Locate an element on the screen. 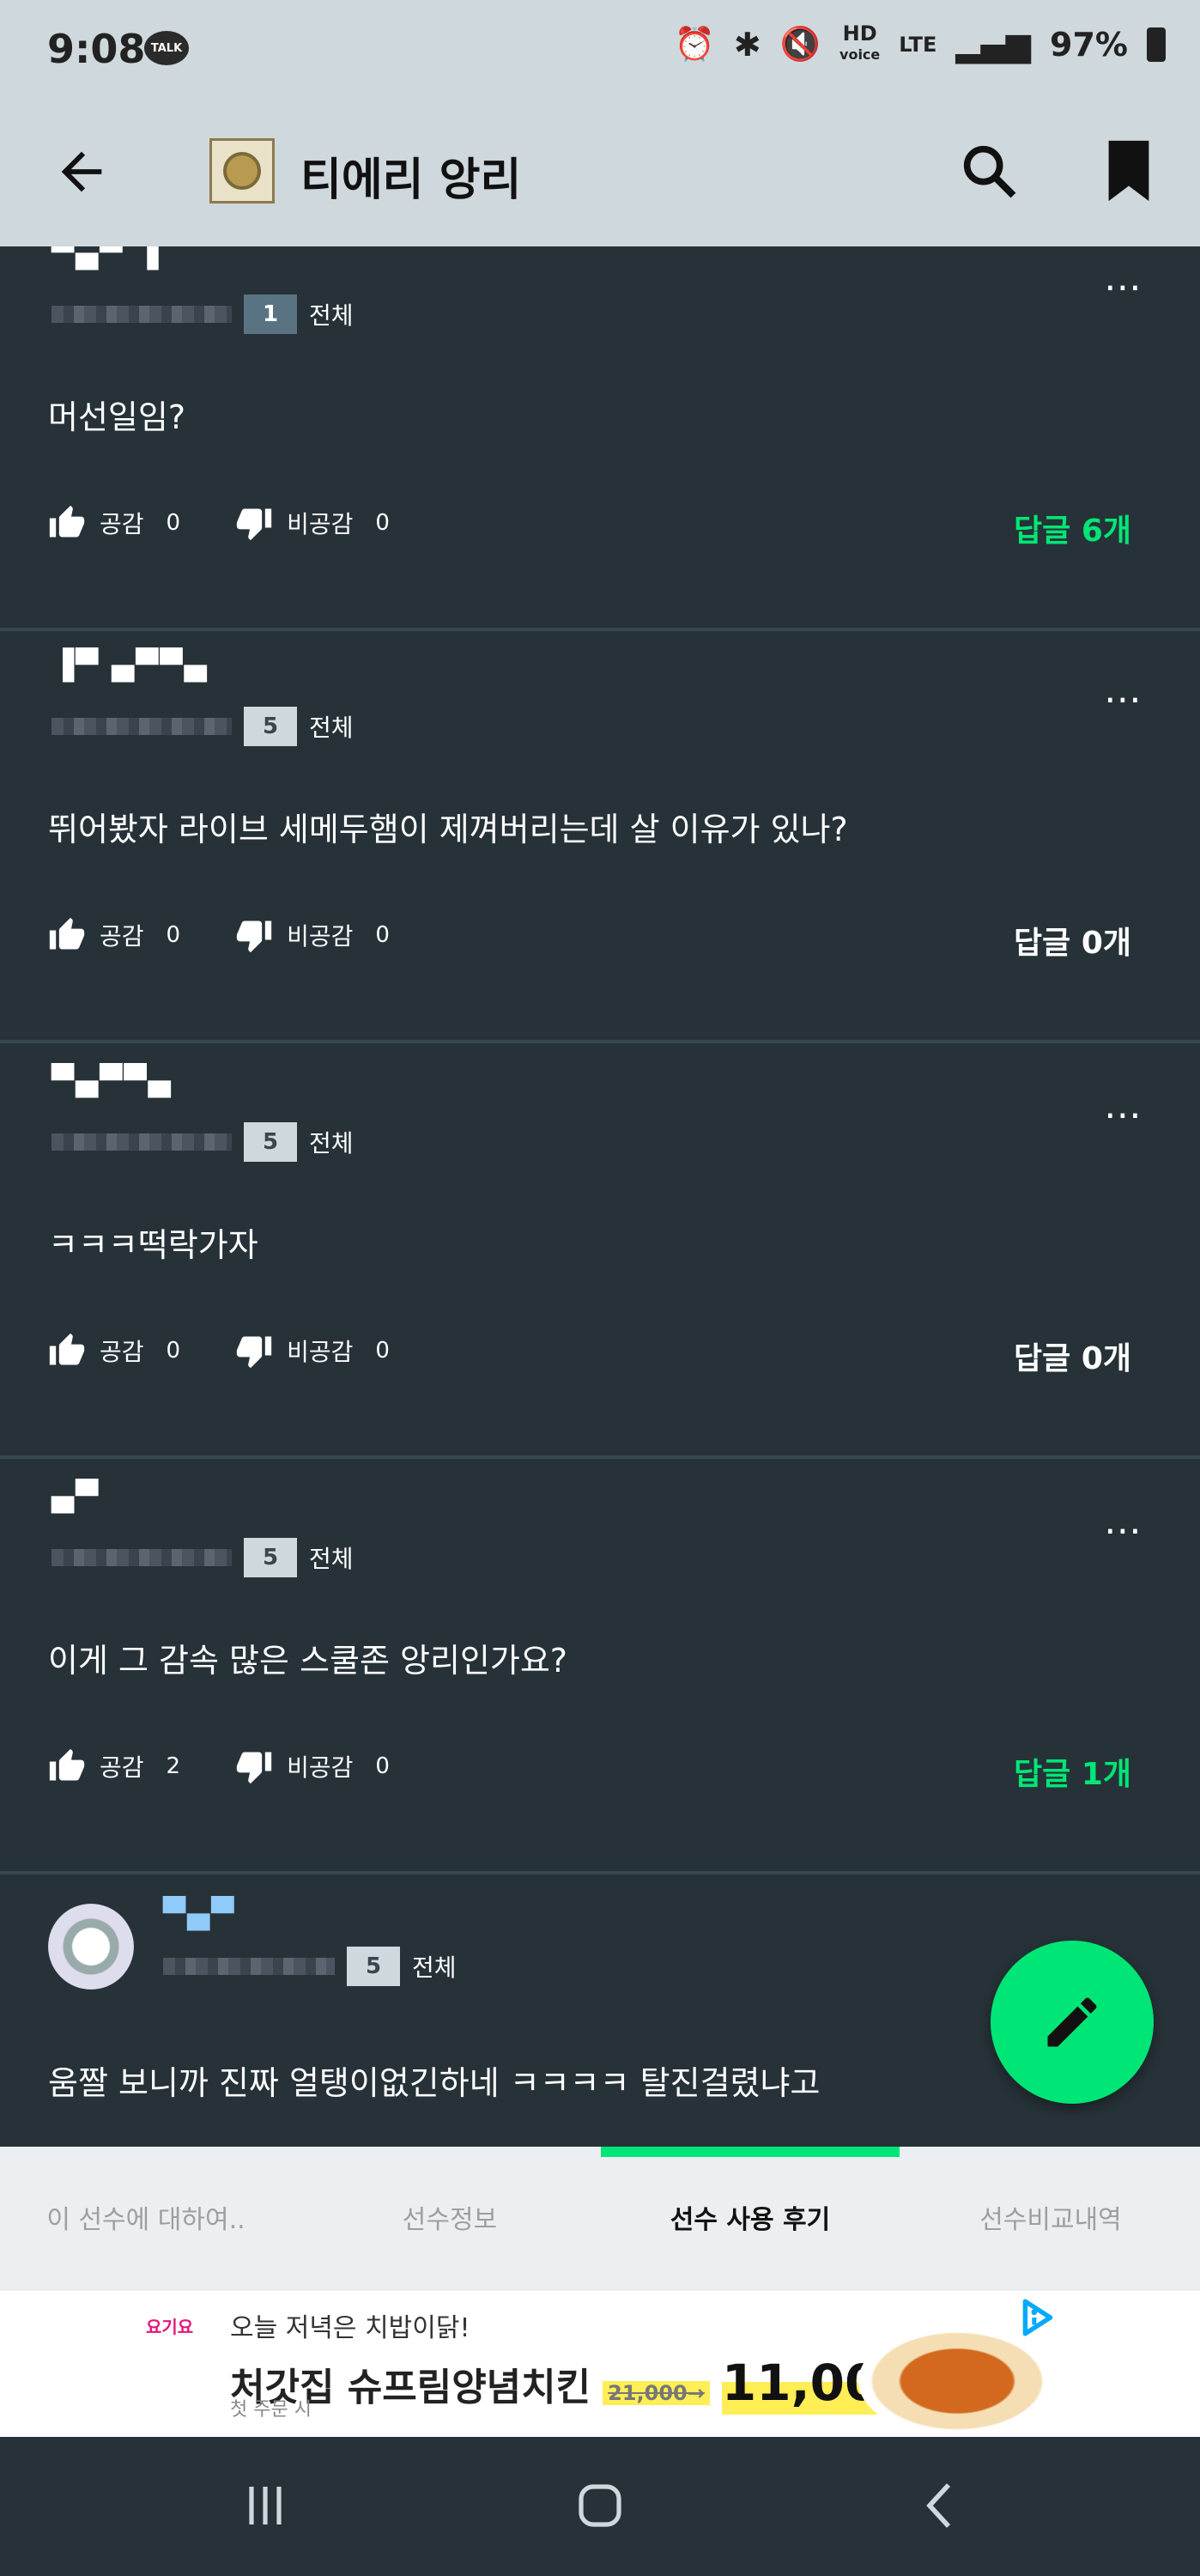  search-icon is located at coordinates (988, 171).